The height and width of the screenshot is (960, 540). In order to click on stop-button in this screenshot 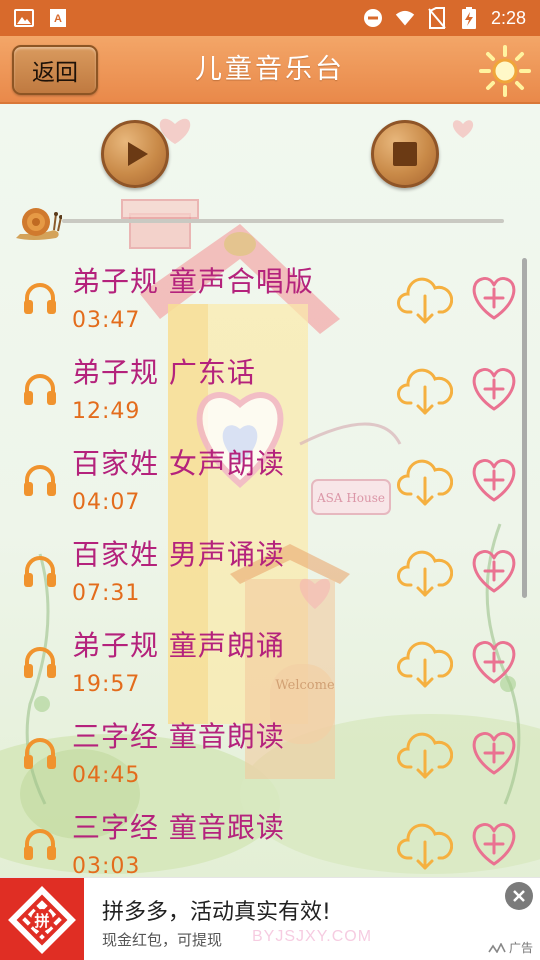, I will do `click(405, 154)`.